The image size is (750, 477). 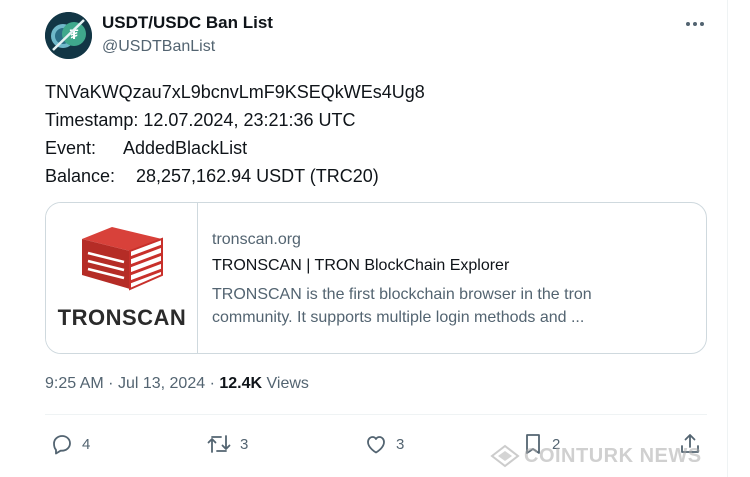 What do you see at coordinates (74, 383) in the screenshot?
I see `tweet-time: 9:25 AM` at bounding box center [74, 383].